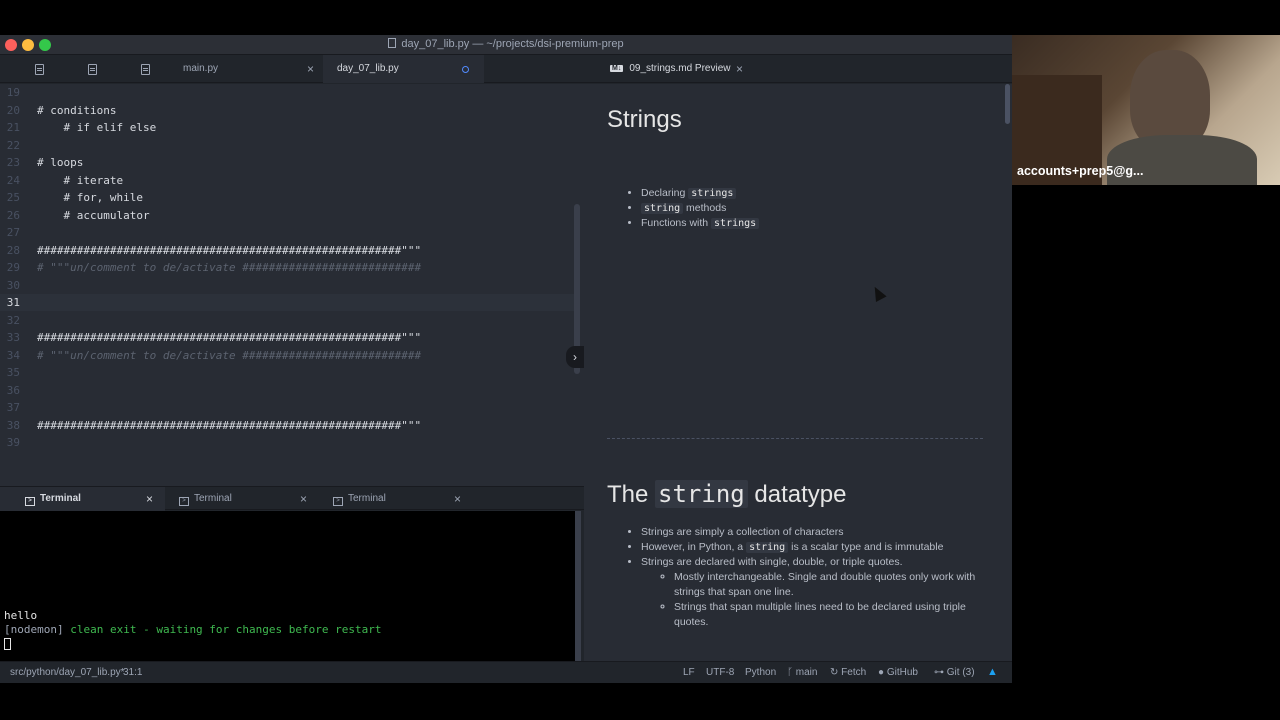 The height and width of the screenshot is (720, 1280). I want to click on line-number: 21, so click(13, 127).